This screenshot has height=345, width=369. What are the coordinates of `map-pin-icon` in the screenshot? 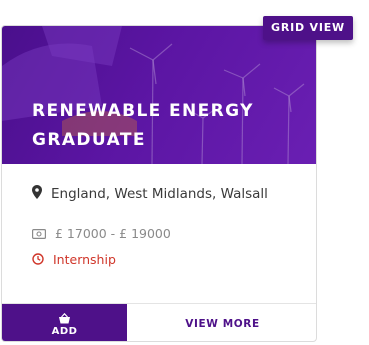 It's located at (37, 193).